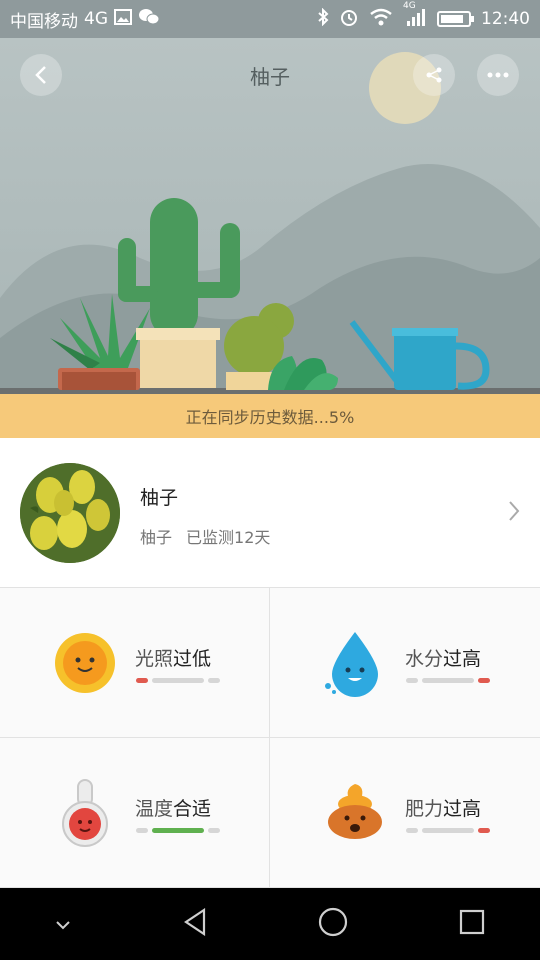 This screenshot has height=960, width=540. I want to click on metric-fertility: 肥力过高, so click(405, 813).